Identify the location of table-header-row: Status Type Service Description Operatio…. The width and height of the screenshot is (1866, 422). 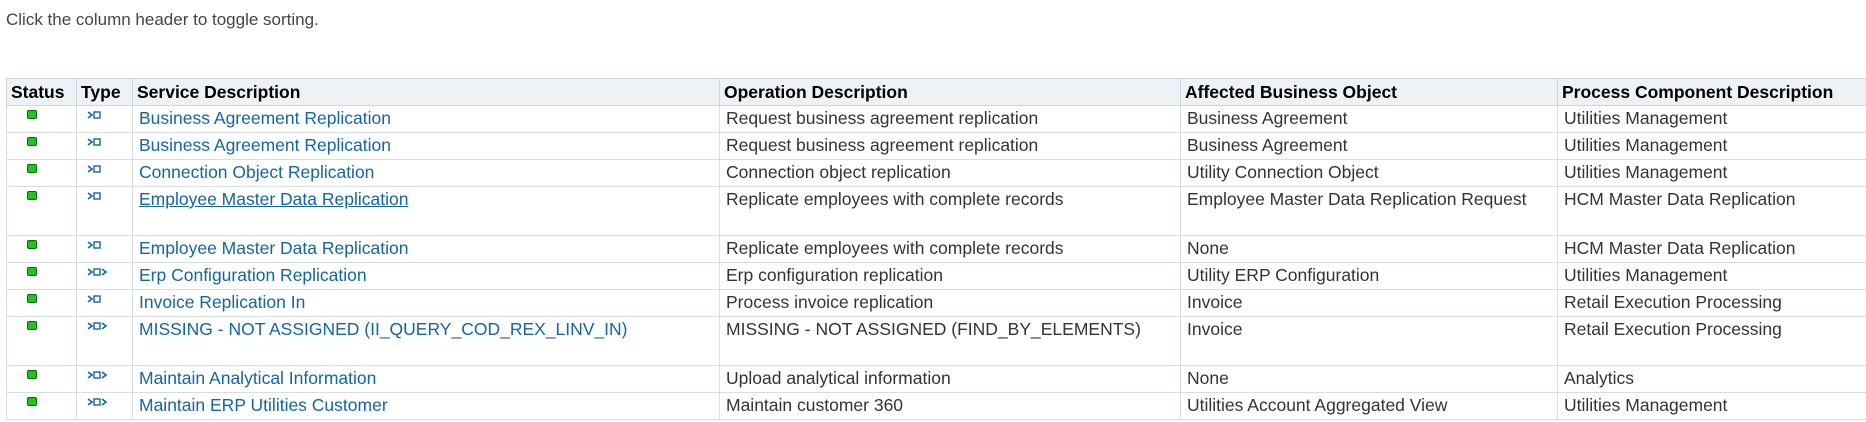
(936, 92).